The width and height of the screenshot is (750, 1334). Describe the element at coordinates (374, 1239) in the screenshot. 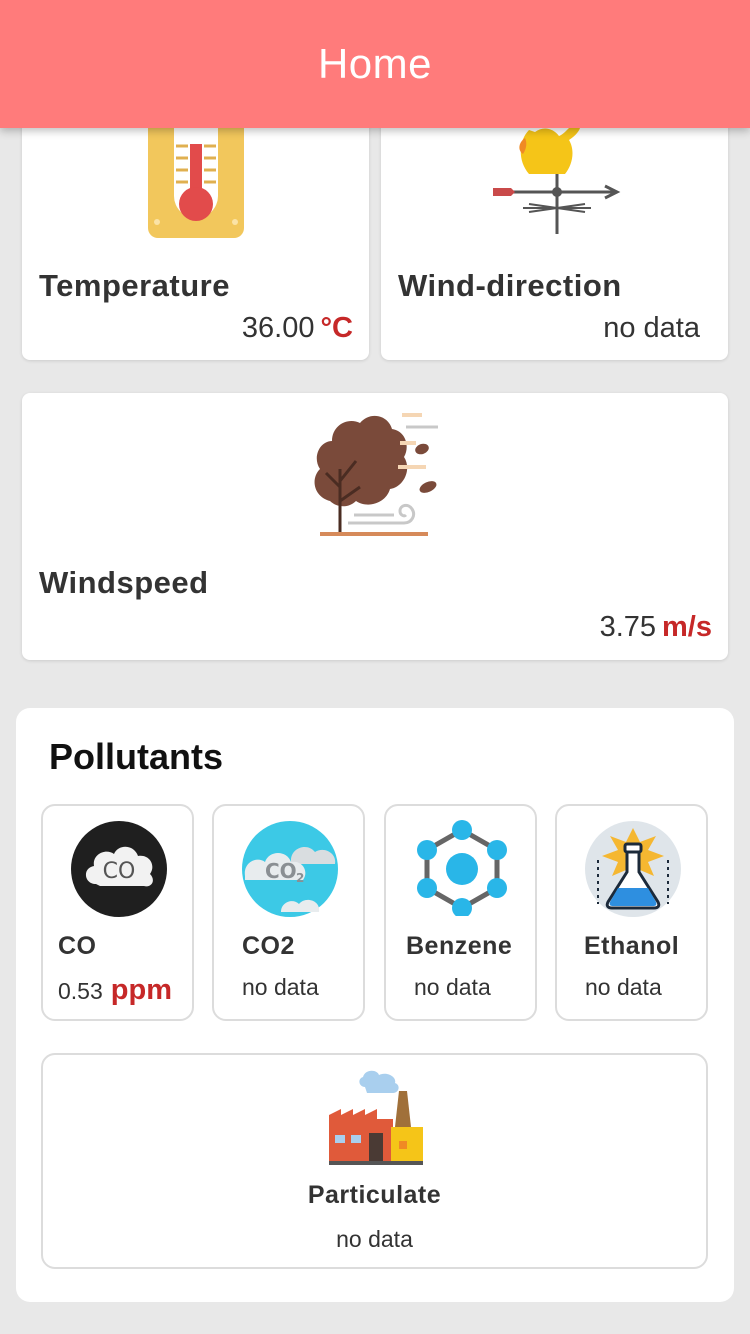

I see `particulate-value: no data` at that location.